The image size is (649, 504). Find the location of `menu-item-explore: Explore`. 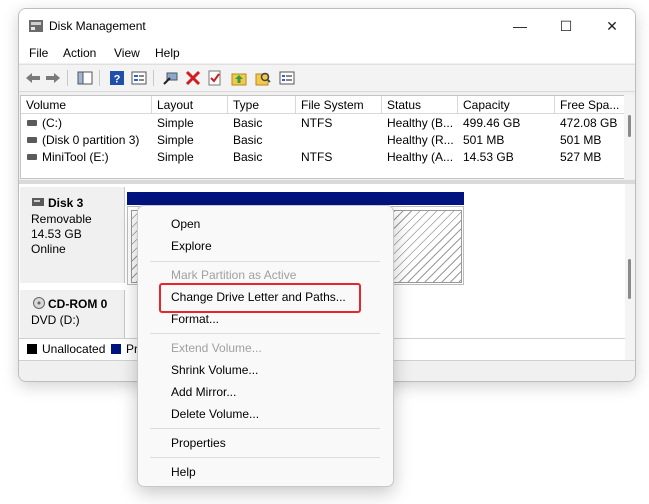

menu-item-explore: Explore is located at coordinates (191, 246).